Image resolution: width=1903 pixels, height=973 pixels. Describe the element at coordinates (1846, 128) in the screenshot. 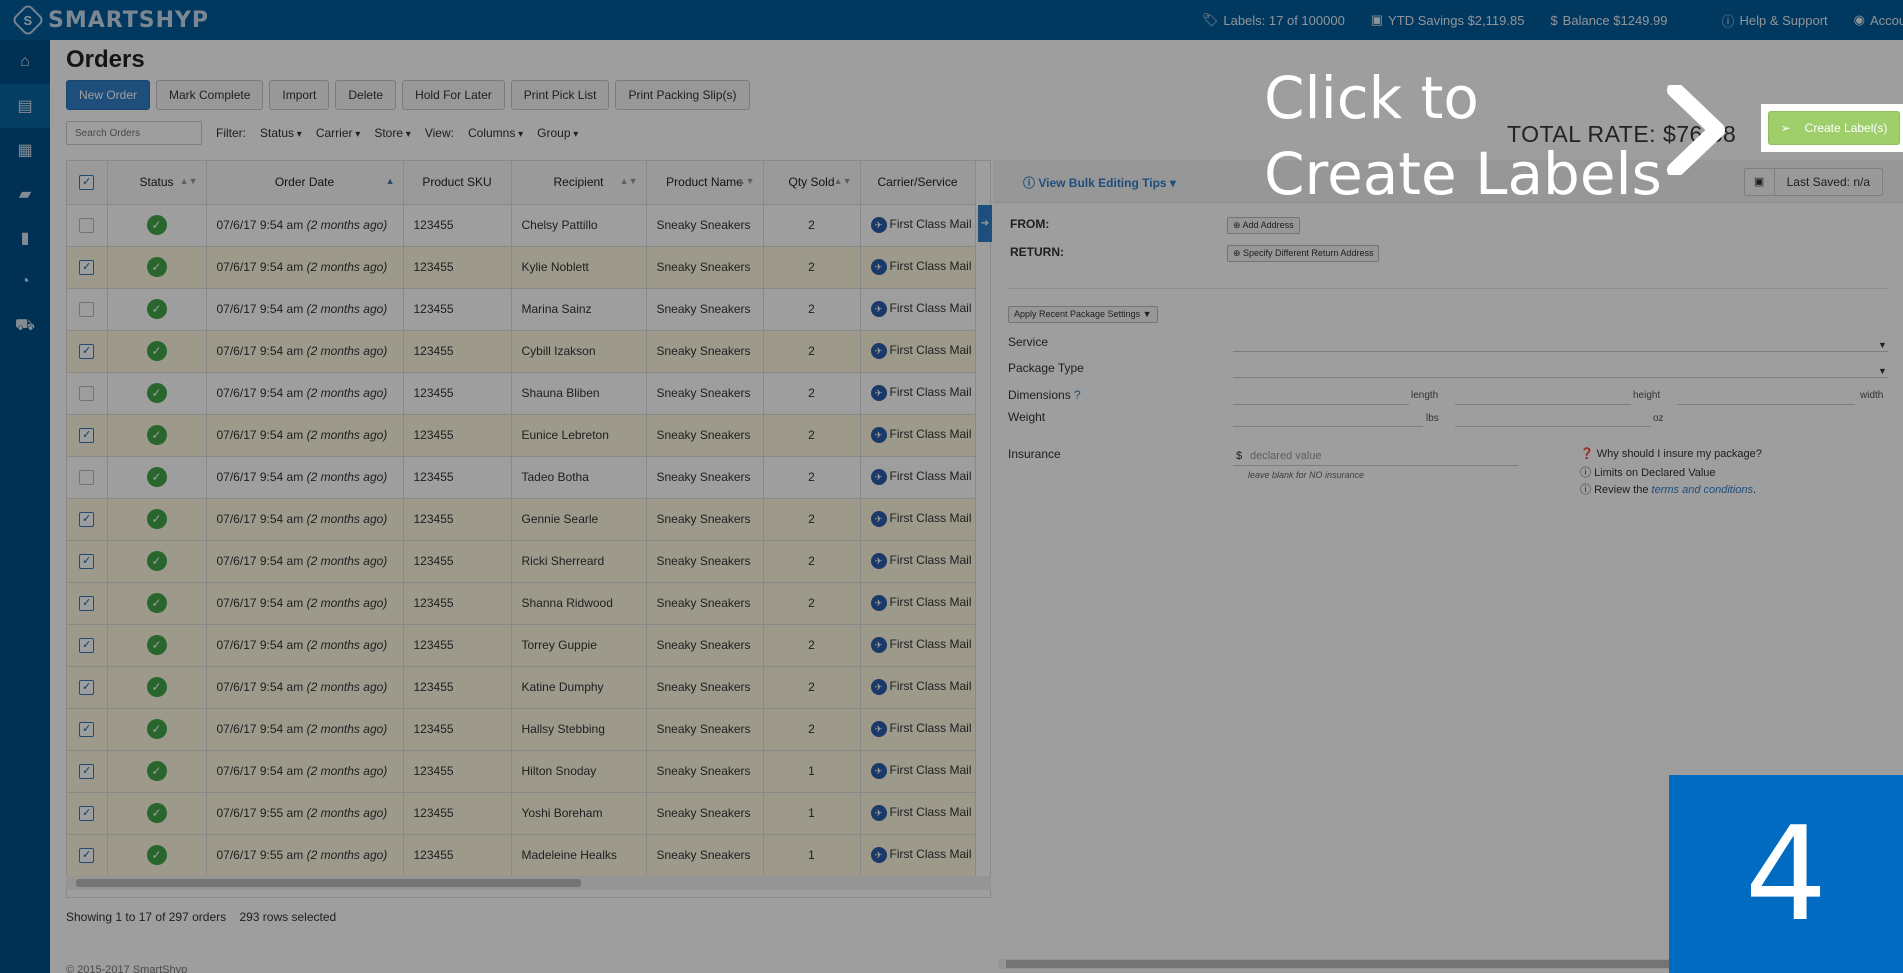

I see `create-labels-text: Create Label(s)` at that location.